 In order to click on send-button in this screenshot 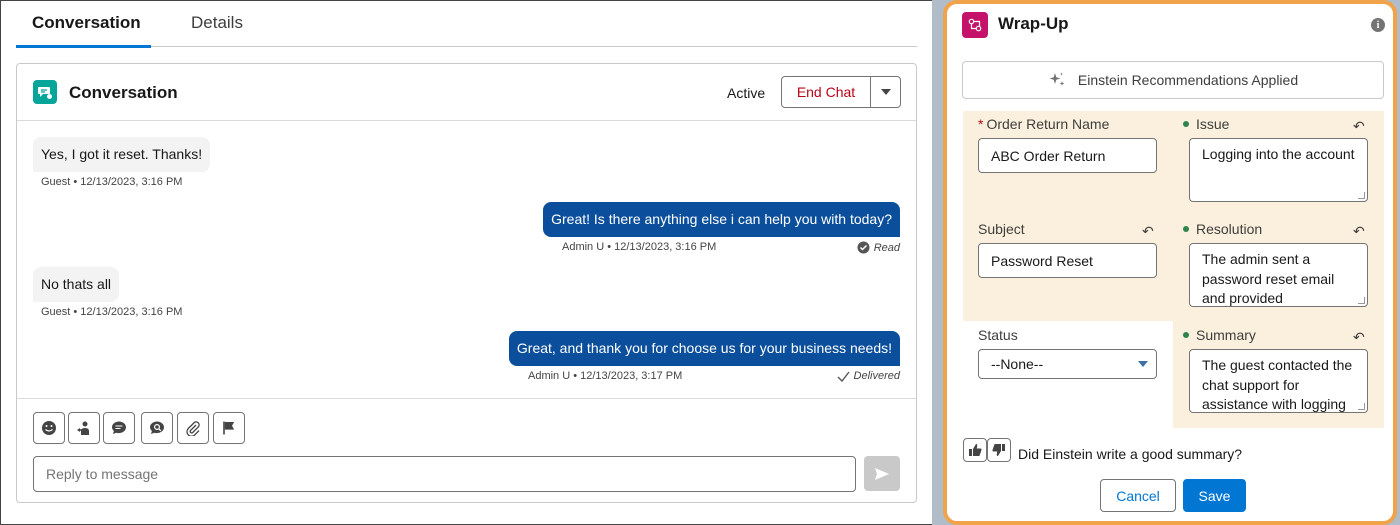, I will do `click(882, 473)`.